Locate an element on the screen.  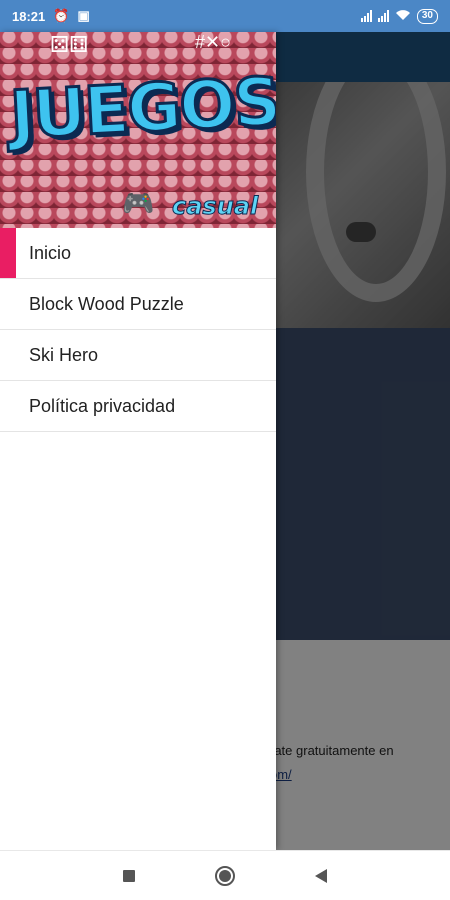
selected-indicator is located at coordinates (8, 253).